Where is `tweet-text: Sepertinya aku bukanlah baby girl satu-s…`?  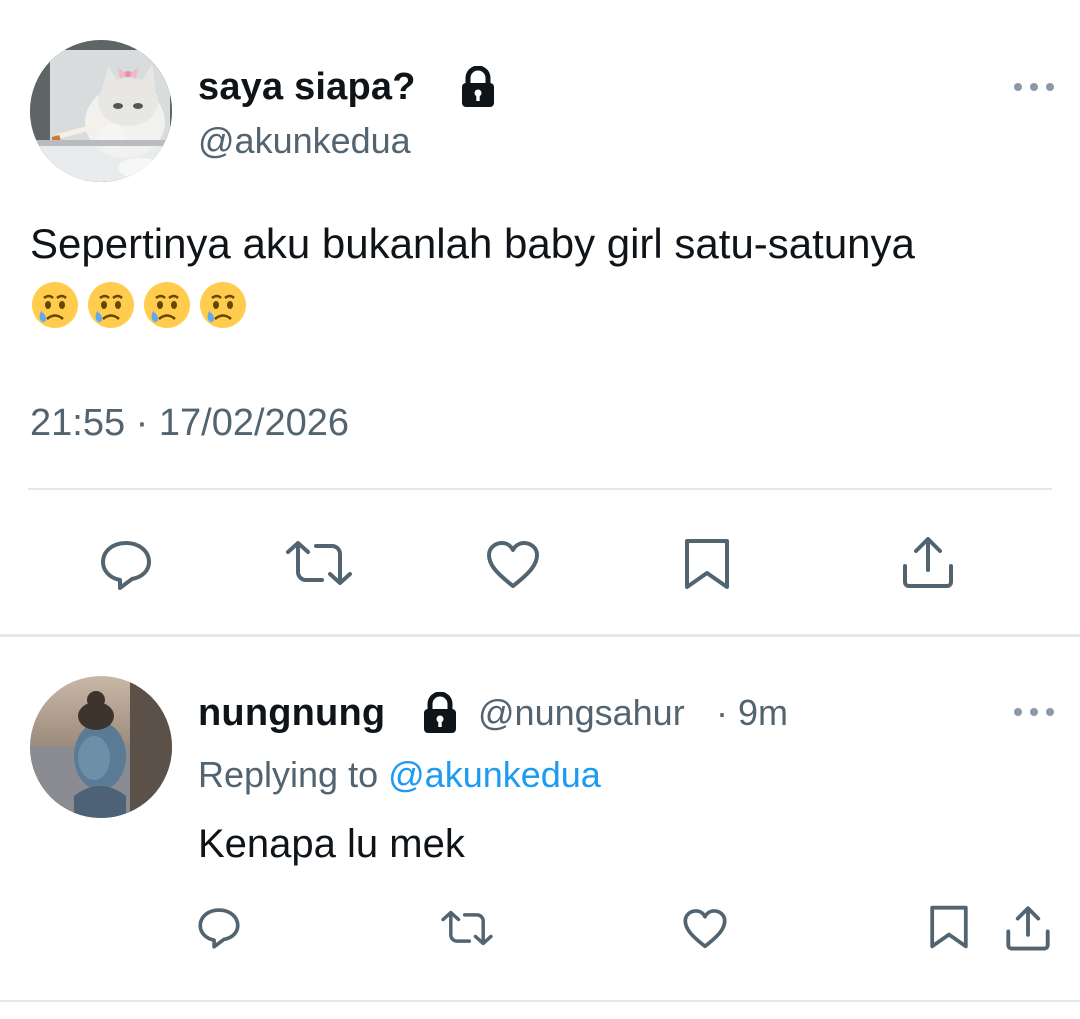
tweet-text: Sepertinya aku bukanlah baby girl satu-s… is located at coordinates (472, 243).